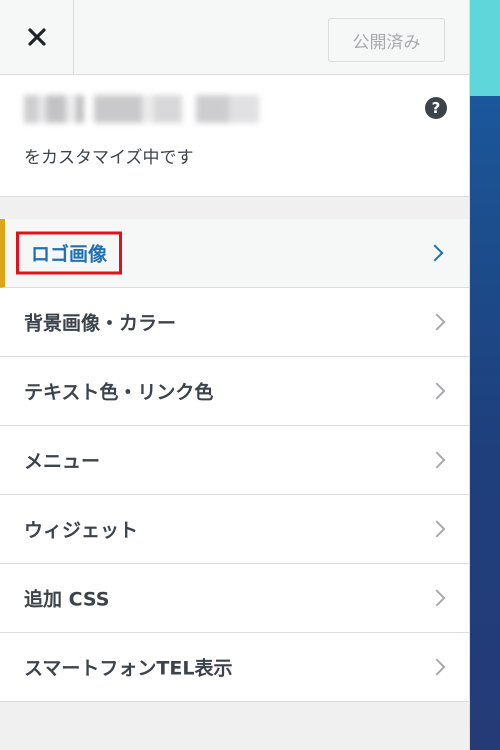 The image size is (500, 750). I want to click on help-icon: ?, so click(436, 108).